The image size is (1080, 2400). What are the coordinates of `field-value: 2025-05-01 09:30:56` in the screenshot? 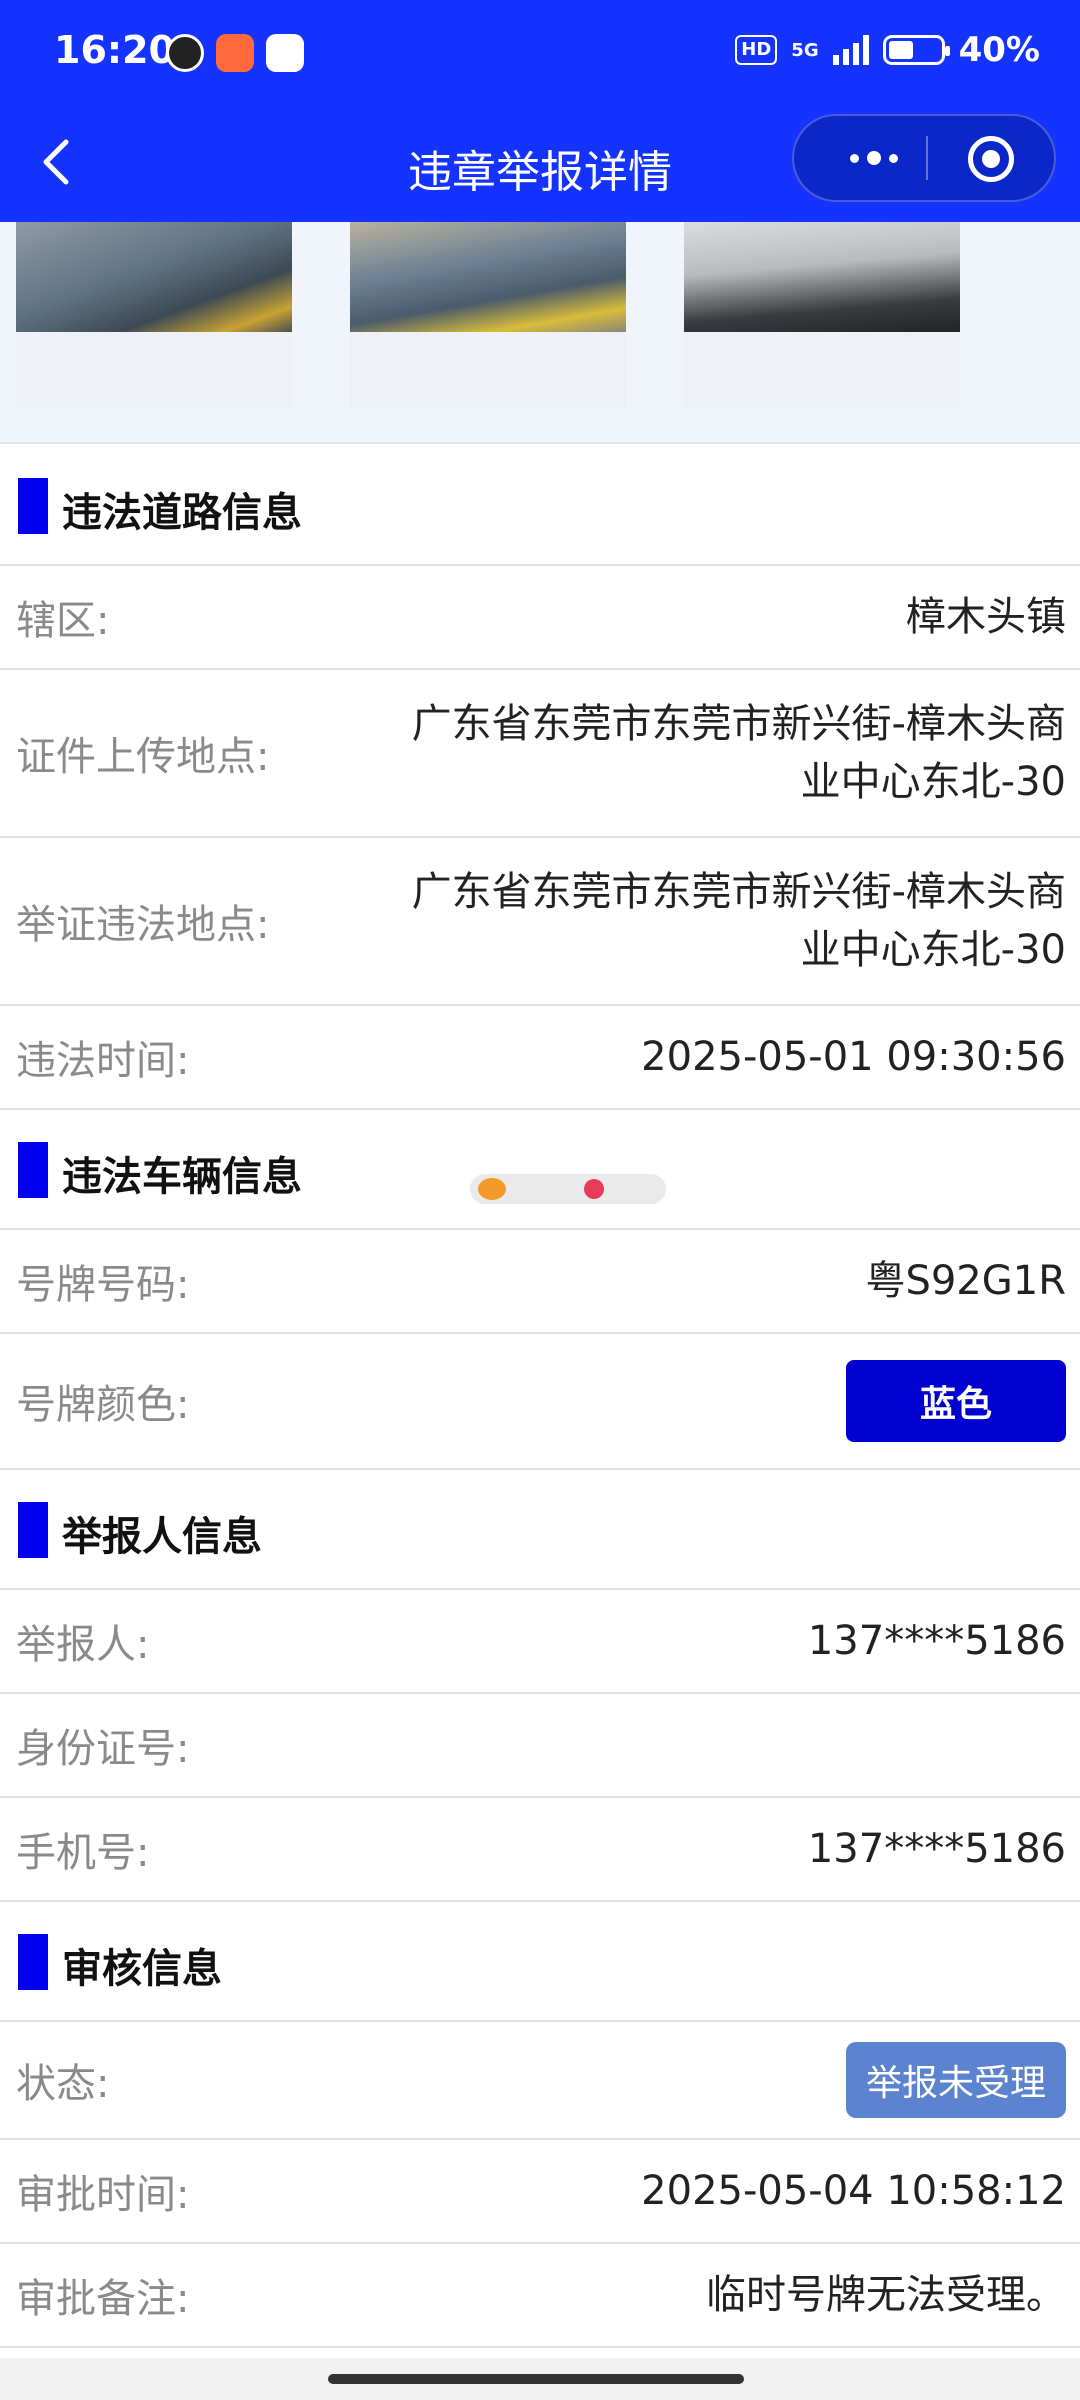 It's located at (853, 1057).